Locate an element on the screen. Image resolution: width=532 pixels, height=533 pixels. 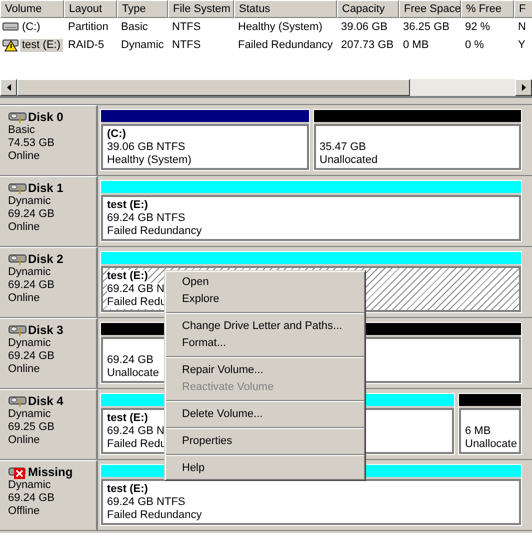
volume-name: (C:) is located at coordinates (116, 134).